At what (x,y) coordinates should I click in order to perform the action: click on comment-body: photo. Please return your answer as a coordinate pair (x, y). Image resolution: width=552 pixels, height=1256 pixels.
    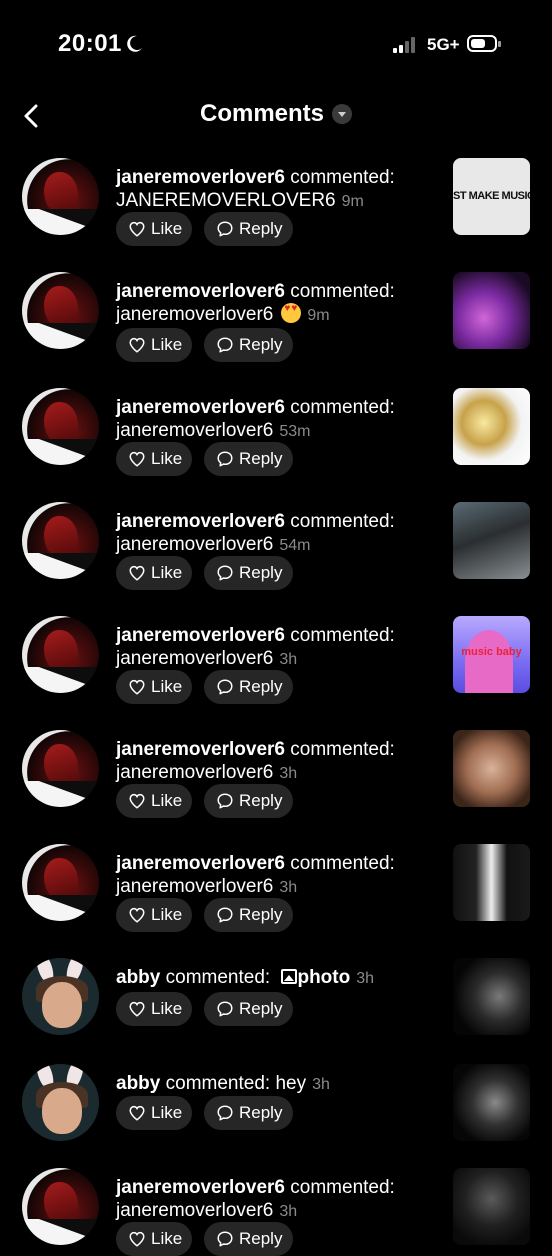
    Looking at the image, I should click on (324, 977).